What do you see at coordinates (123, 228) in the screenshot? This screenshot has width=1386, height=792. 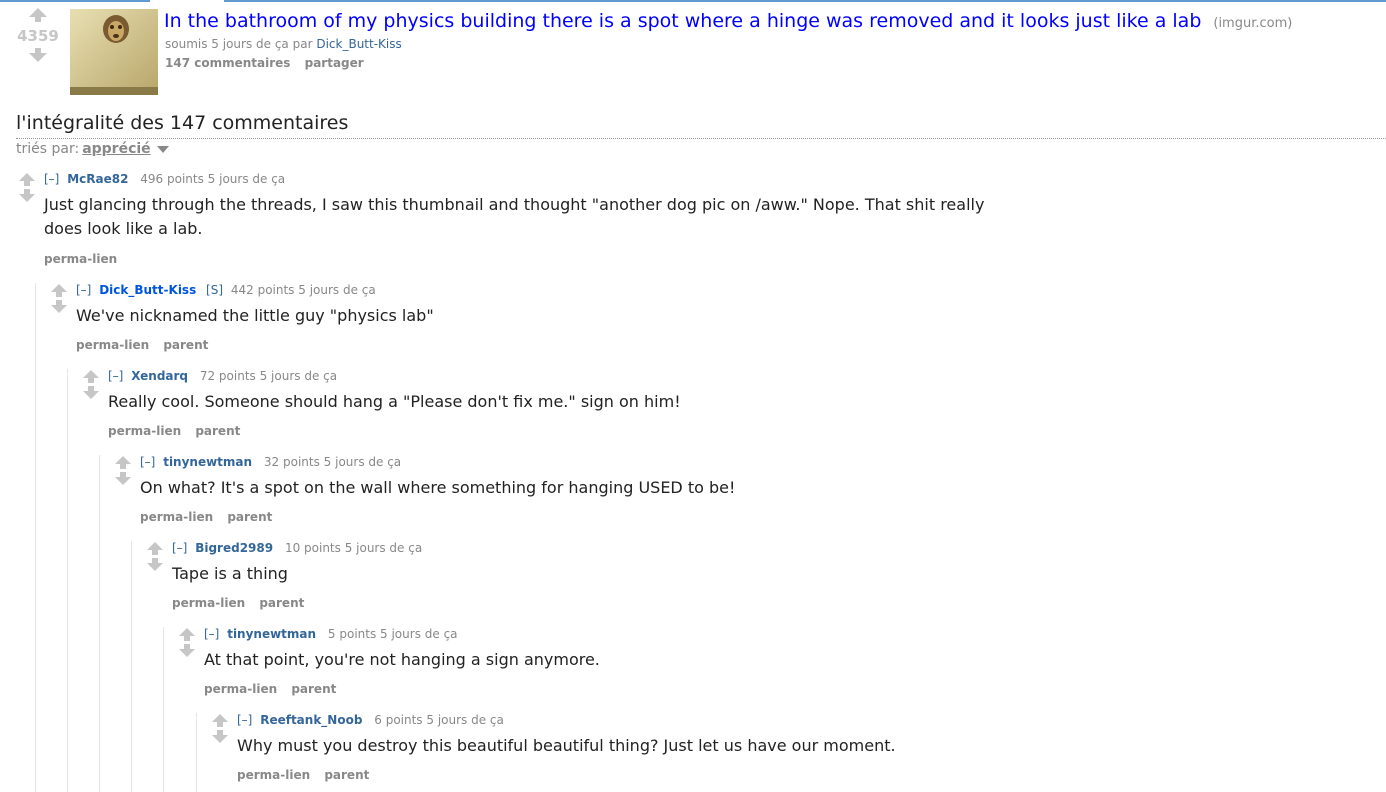 I see `comment-body-line: does look like a lab.` at bounding box center [123, 228].